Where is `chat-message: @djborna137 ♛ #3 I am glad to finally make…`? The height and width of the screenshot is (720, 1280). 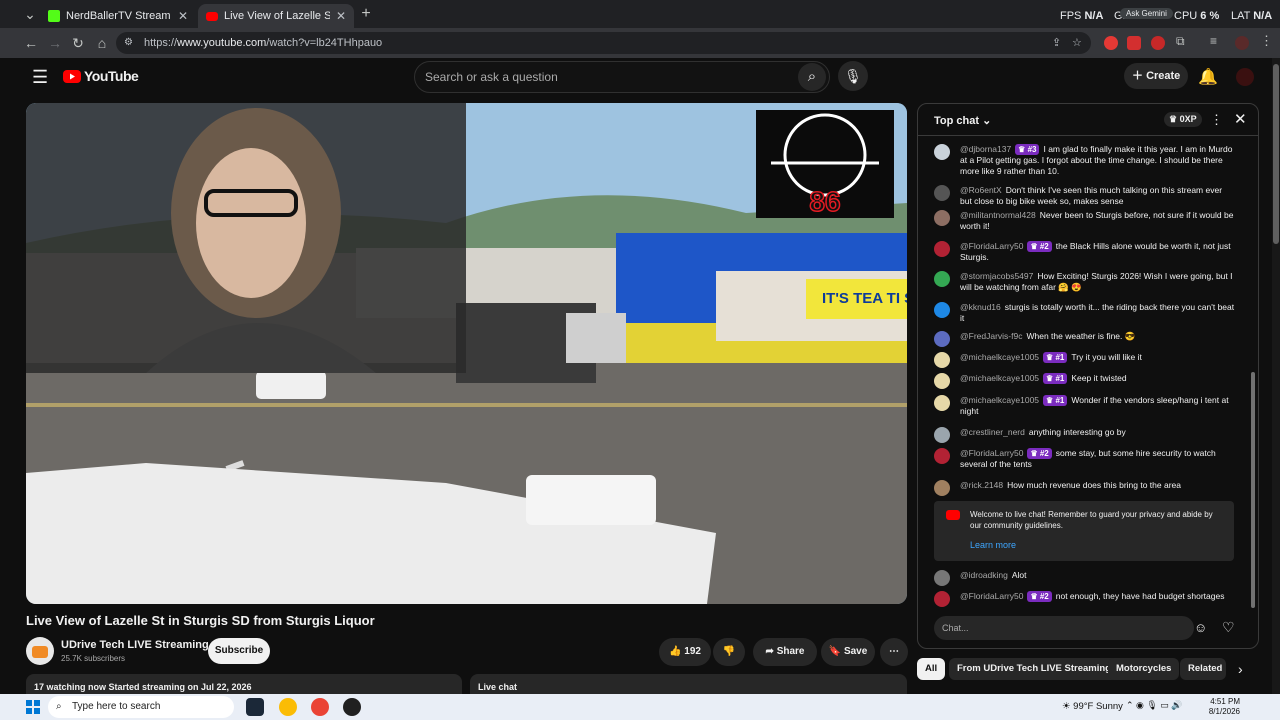
chat-message: @djborna137 ♛ #3 I am glad to finally make… is located at coordinates (1085, 160).